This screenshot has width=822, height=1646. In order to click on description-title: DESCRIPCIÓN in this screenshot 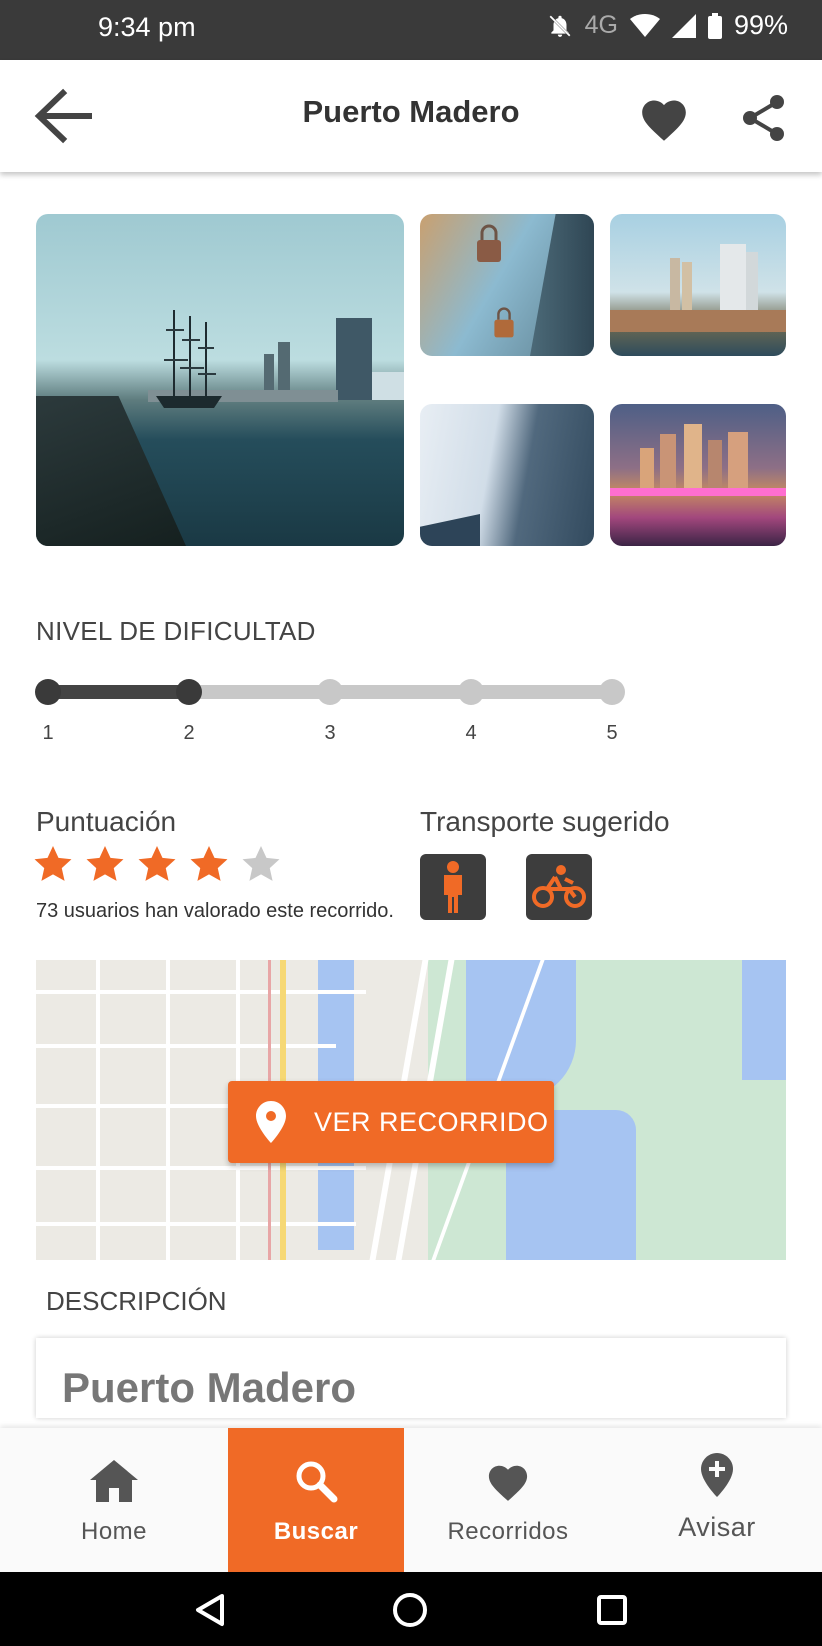, I will do `click(136, 1301)`.